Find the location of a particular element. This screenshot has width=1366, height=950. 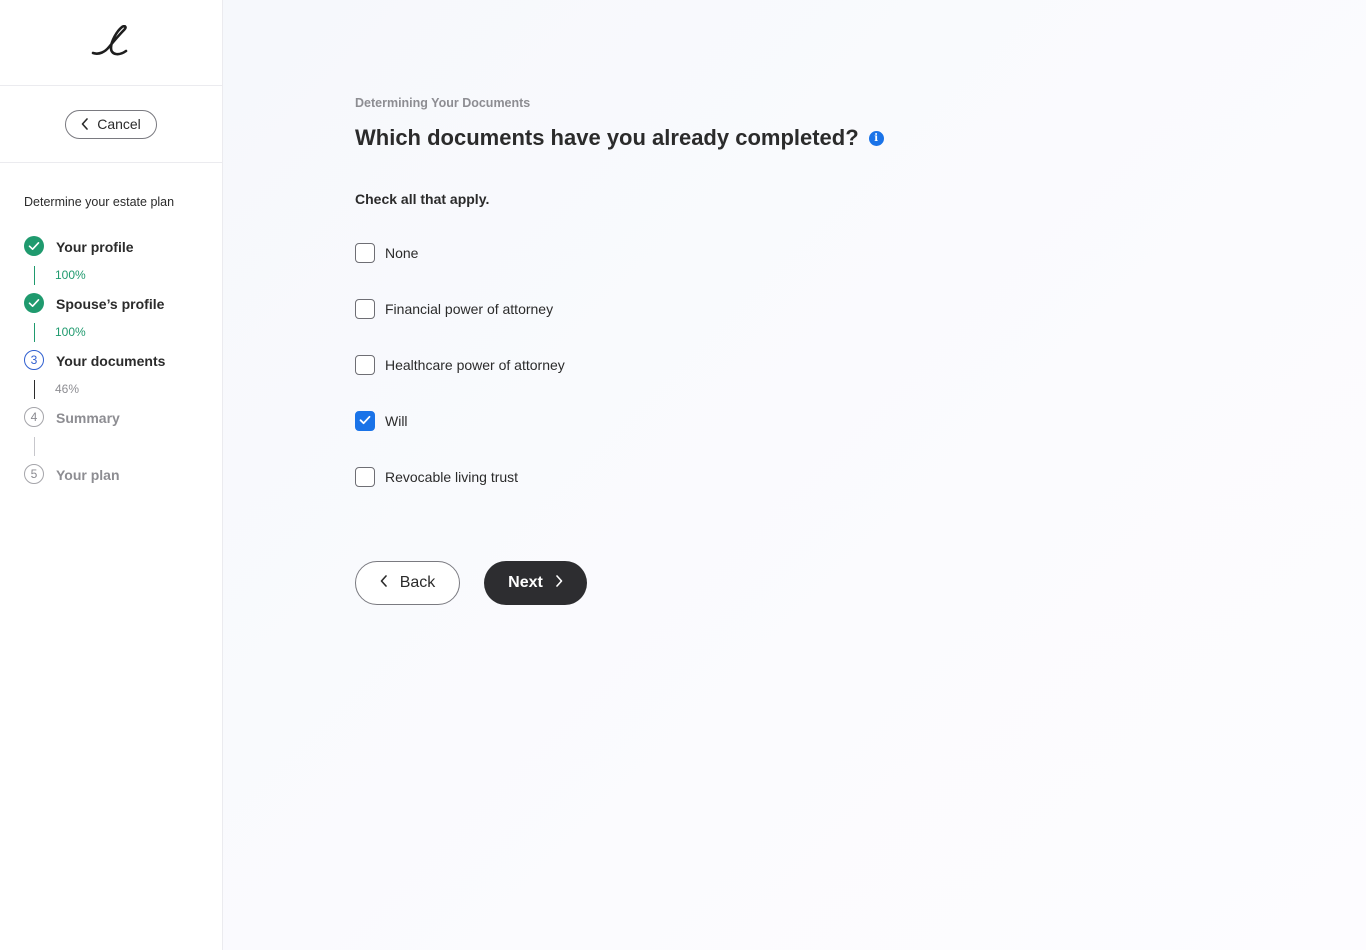

back-button: Back is located at coordinates (407, 583).